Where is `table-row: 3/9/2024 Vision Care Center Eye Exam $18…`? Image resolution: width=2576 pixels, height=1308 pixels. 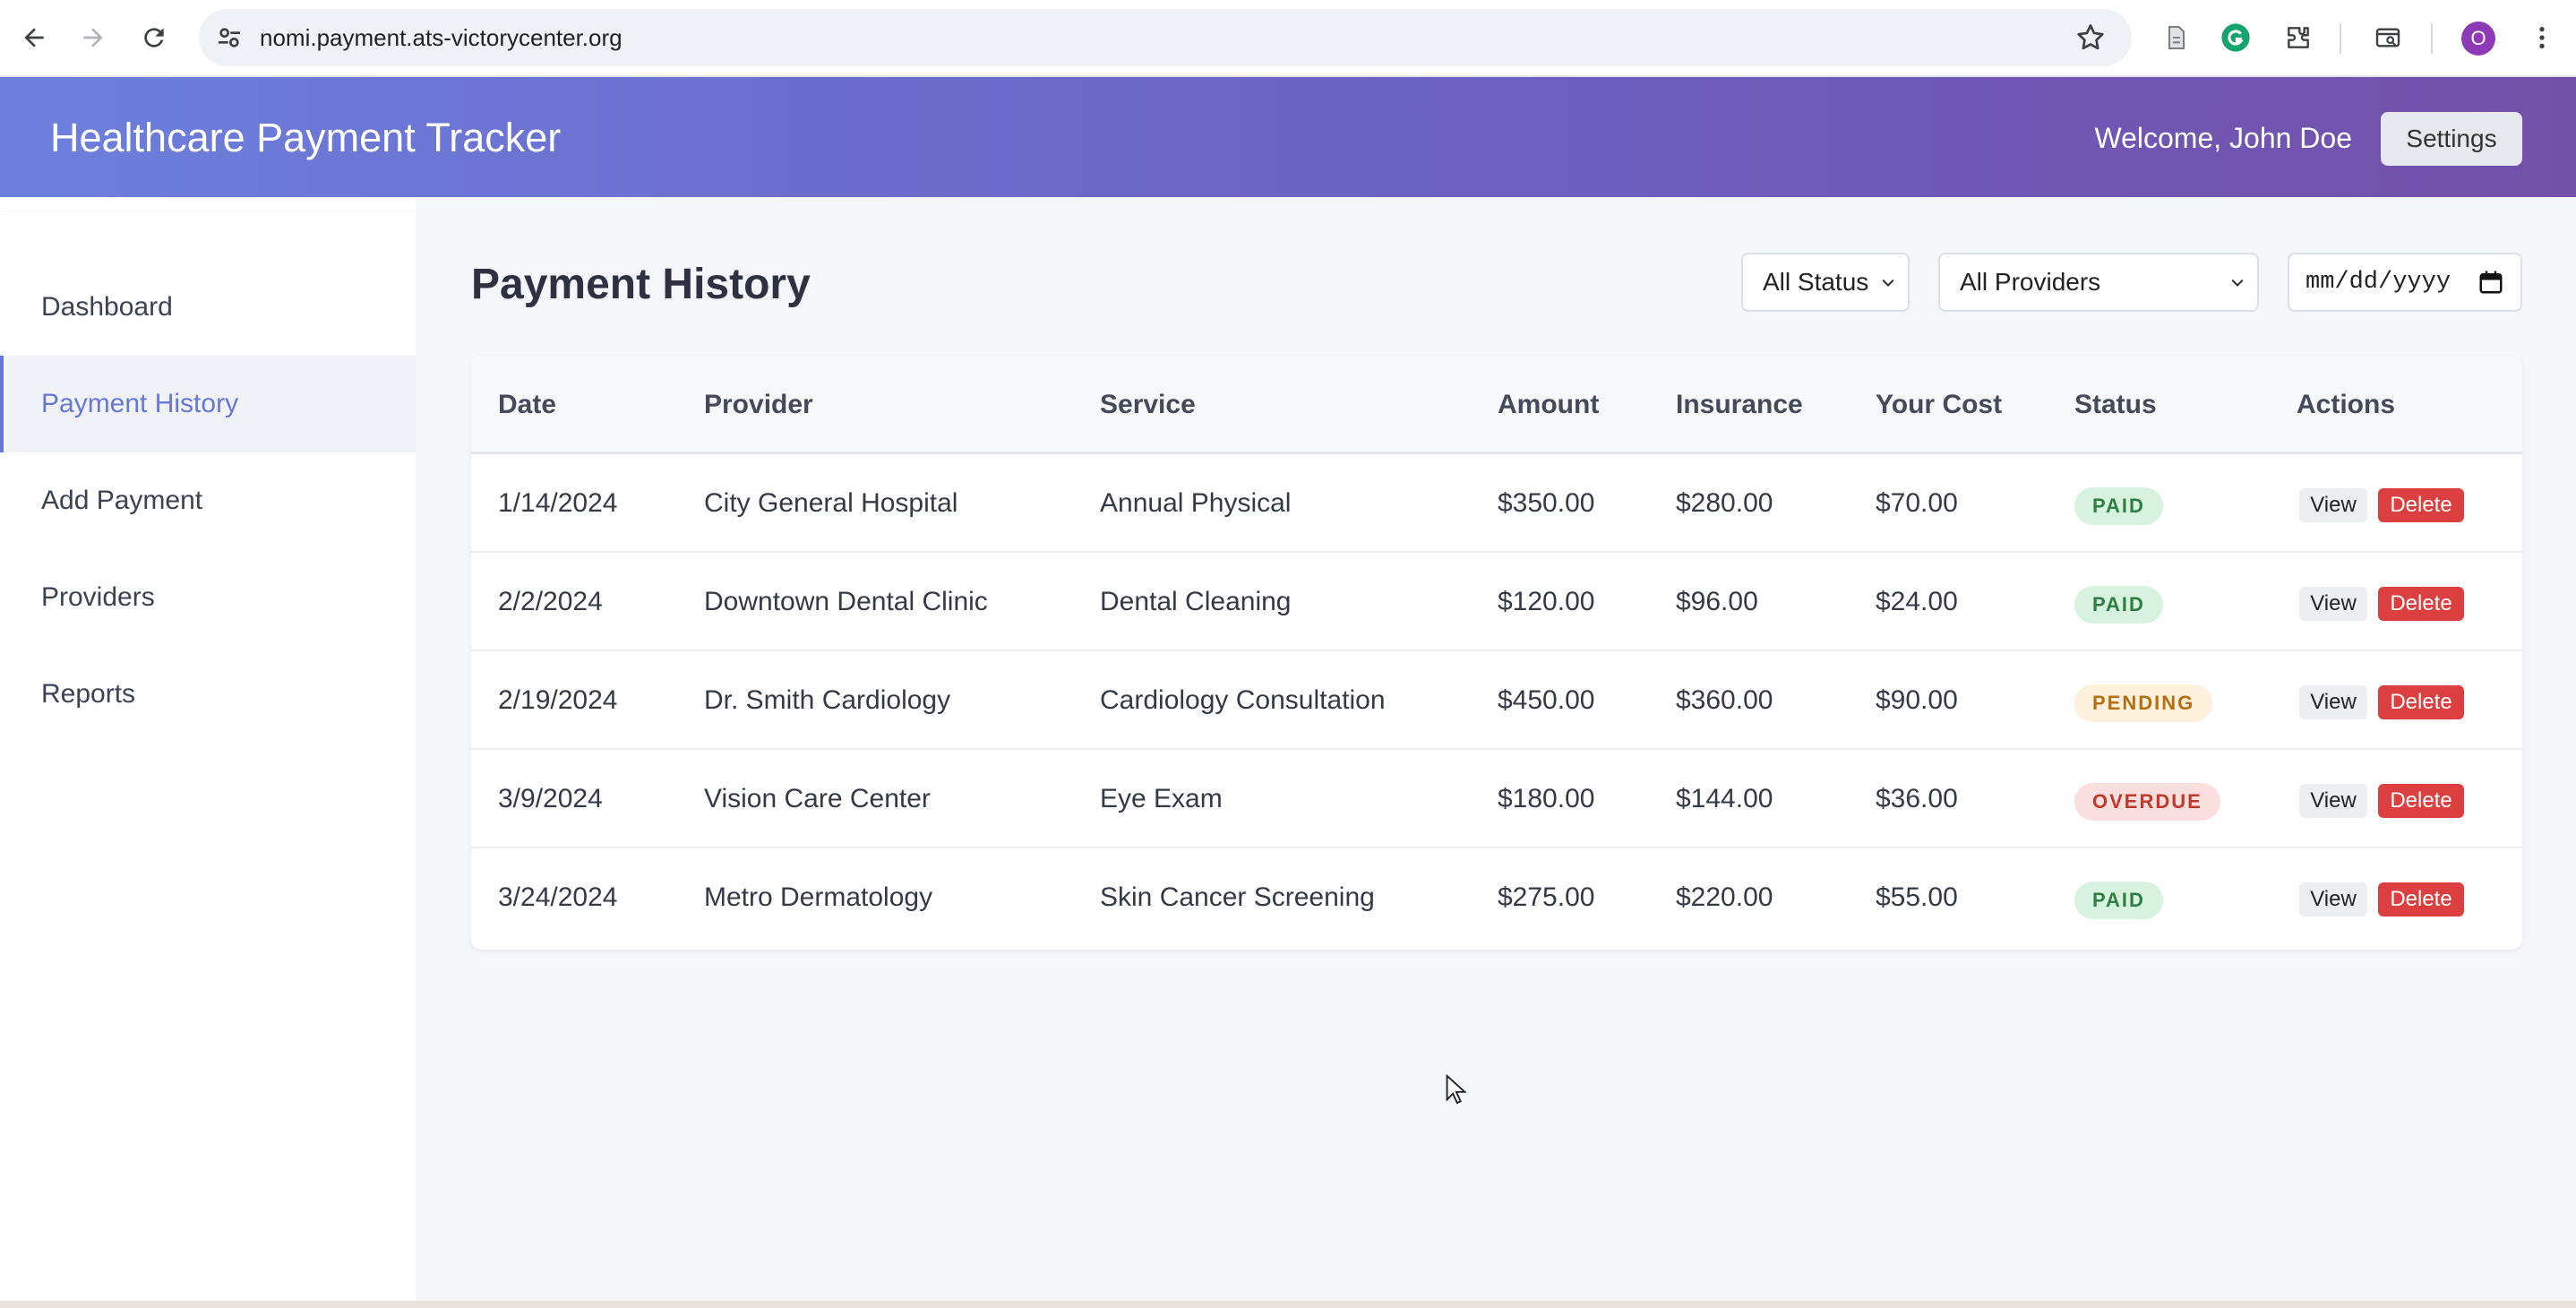
table-row: 3/9/2024 Vision Care Center Eye Exam $18… is located at coordinates (1496, 799).